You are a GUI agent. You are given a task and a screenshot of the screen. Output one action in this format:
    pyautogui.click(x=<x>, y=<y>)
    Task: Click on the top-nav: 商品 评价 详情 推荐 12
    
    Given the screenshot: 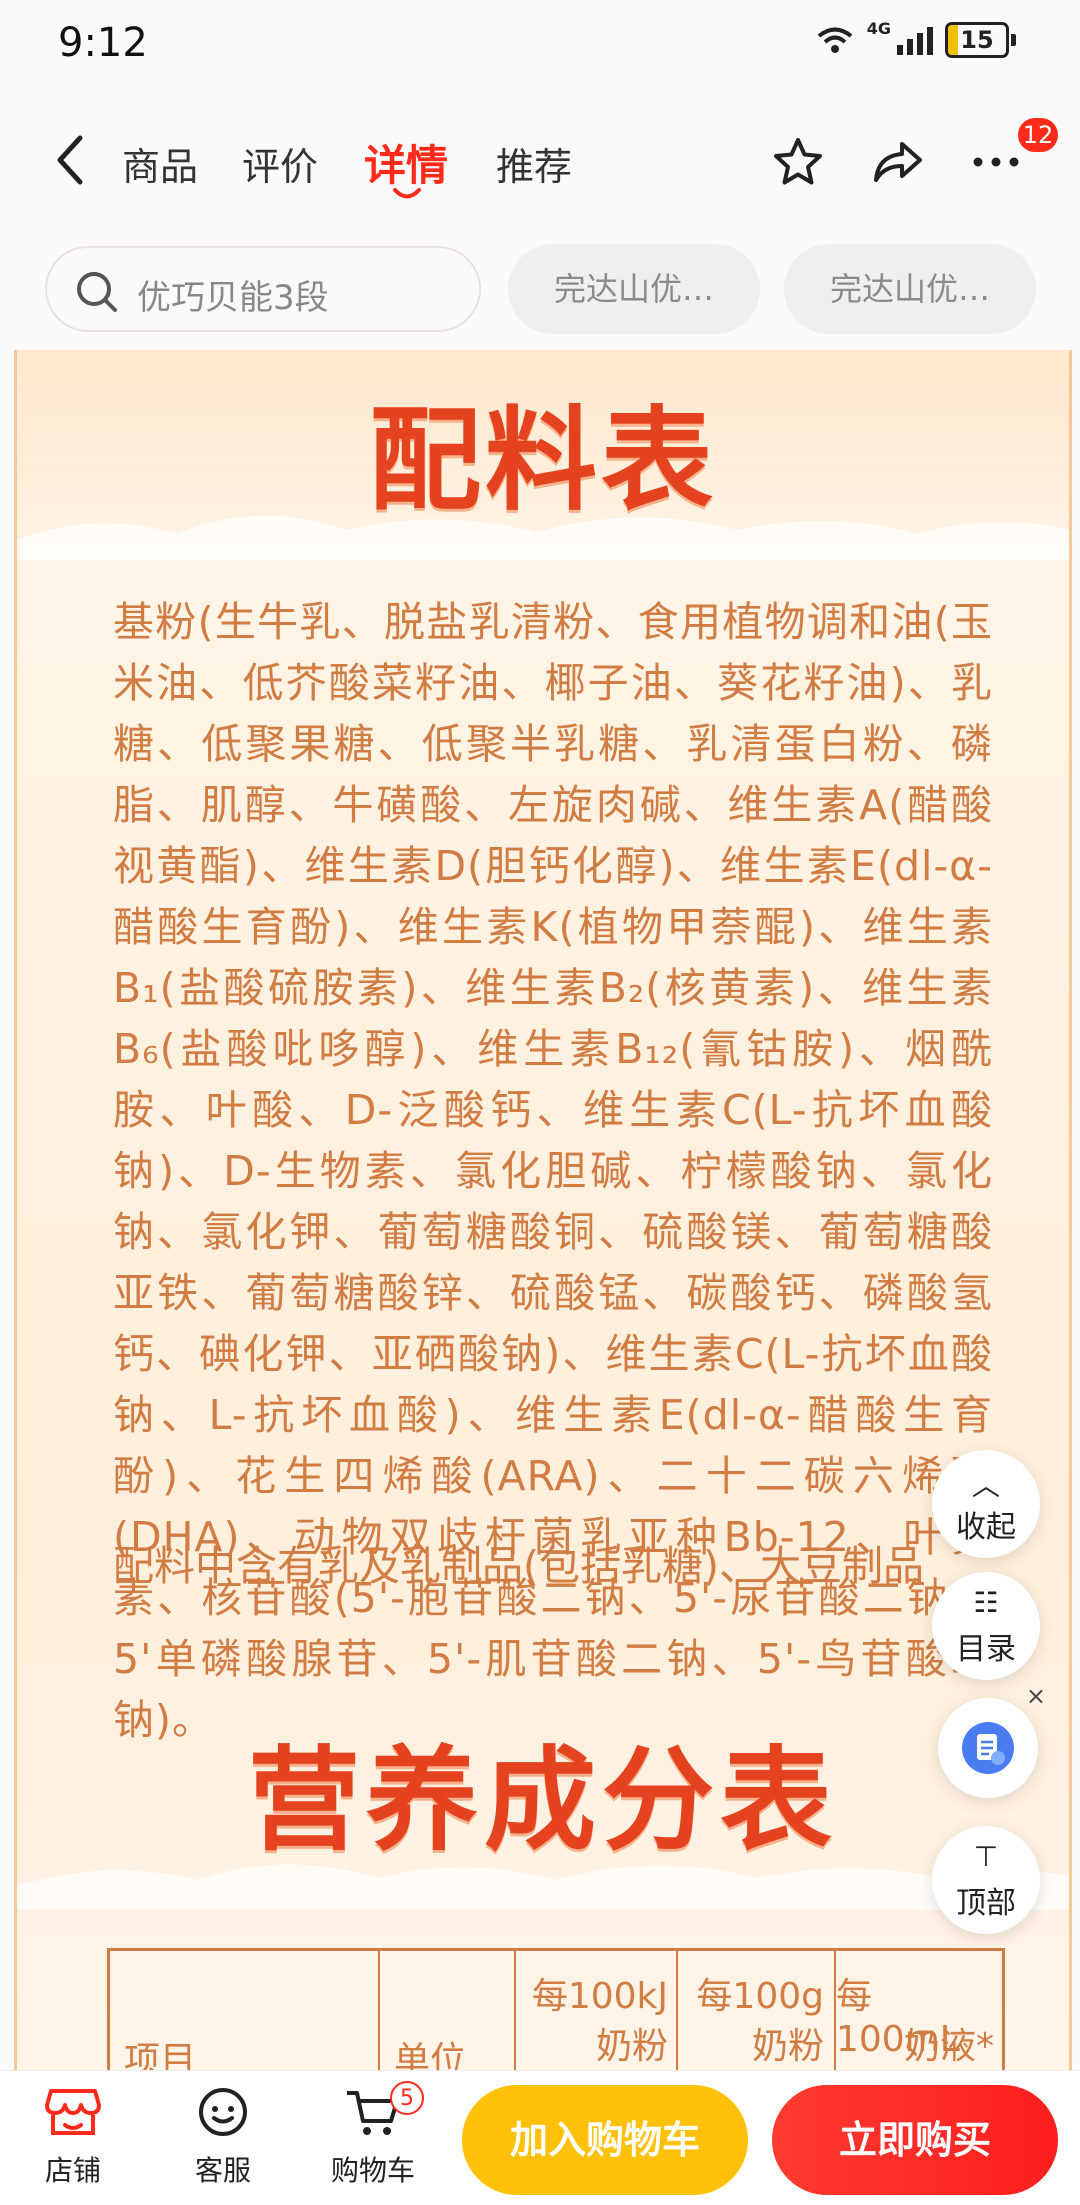 What is the action you would take?
    pyautogui.click(x=540, y=160)
    